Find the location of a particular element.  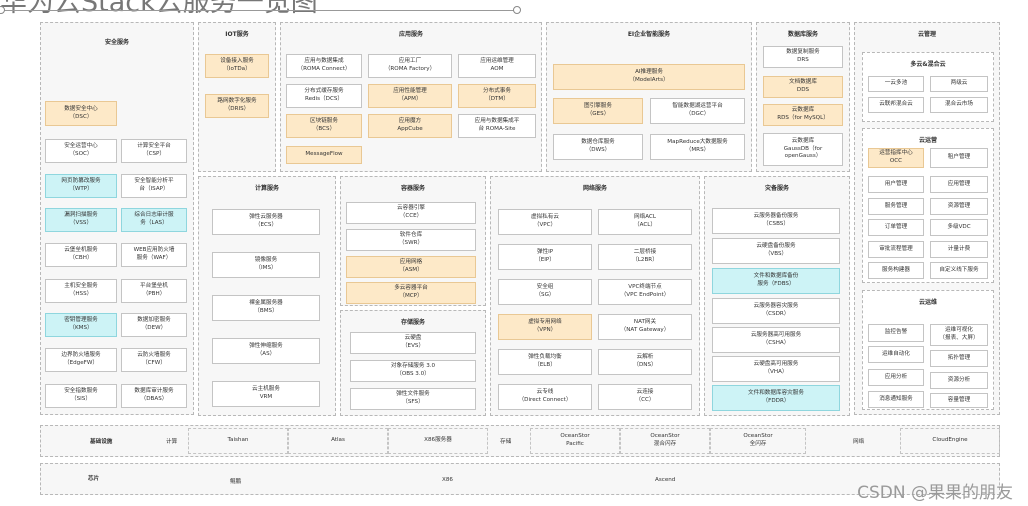

ops-item-approval: 审批流程管理 is located at coordinates (896, 249).